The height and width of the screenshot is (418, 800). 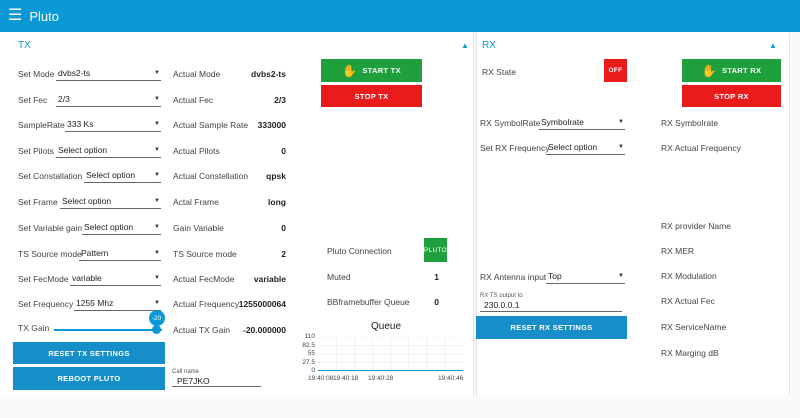 I want to click on tx-gain-label: TX Gain, so click(x=34, y=328).